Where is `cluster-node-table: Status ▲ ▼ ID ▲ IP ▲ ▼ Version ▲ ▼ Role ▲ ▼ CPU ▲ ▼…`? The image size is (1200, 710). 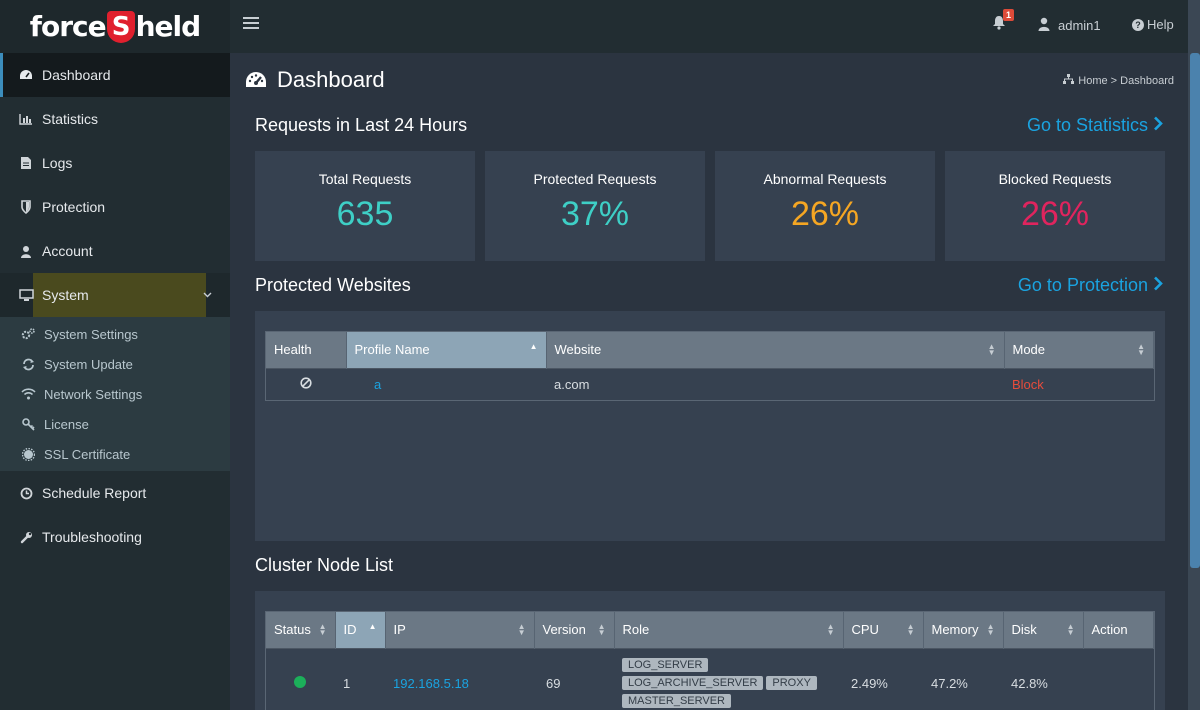
cluster-node-table: Status ▲ ▼ ID ▲ IP ▲ ▼ Version ▲ ▼ Role ▲ ▼ CPU ▲ ▼… is located at coordinates (710, 660).